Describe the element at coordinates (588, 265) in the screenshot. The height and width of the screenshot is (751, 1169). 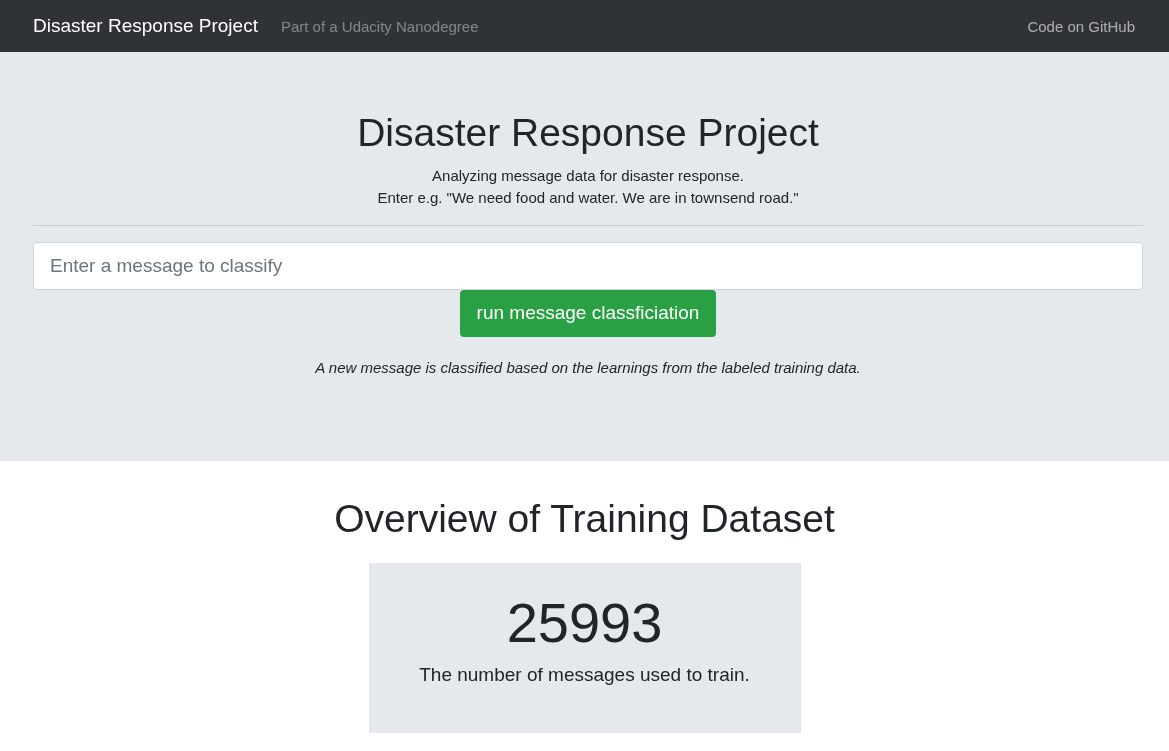
I see `message-input: Enter a message to classify` at that location.